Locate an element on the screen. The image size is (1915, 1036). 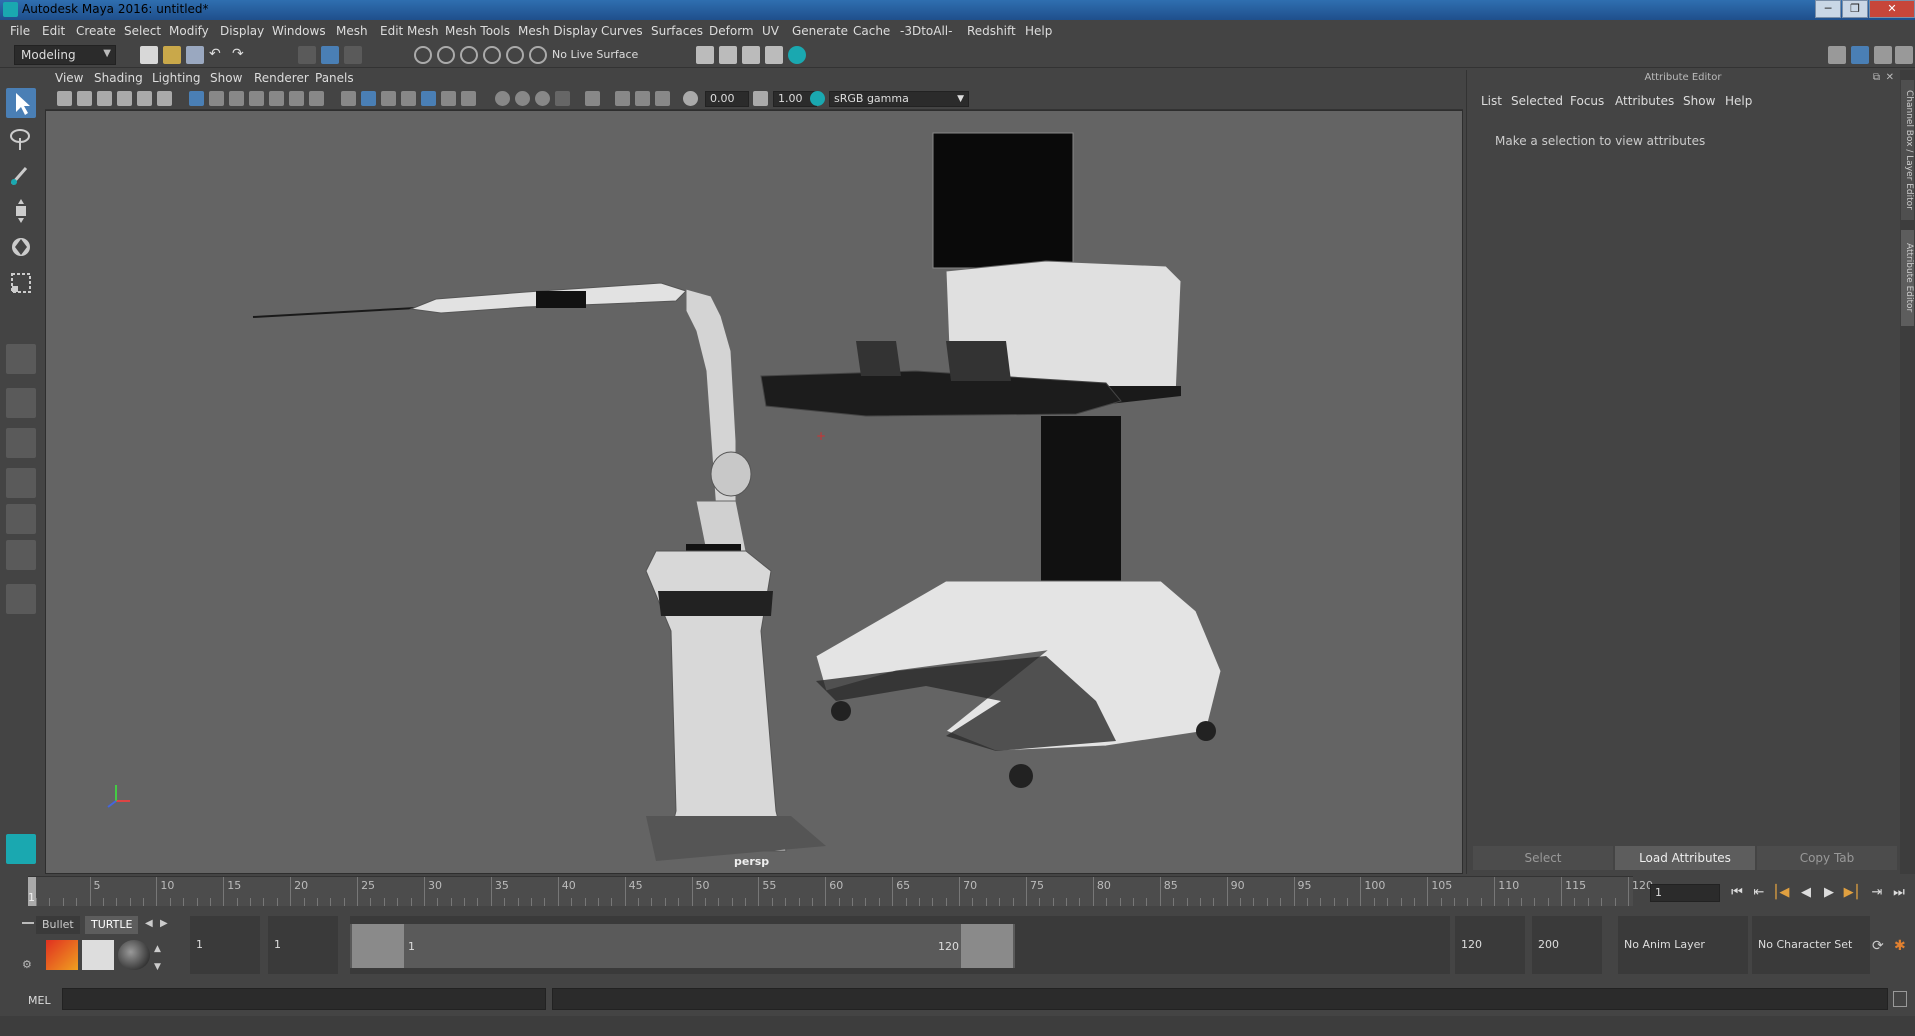
single-perspective-layout-icon is located at coordinates (21, 359).